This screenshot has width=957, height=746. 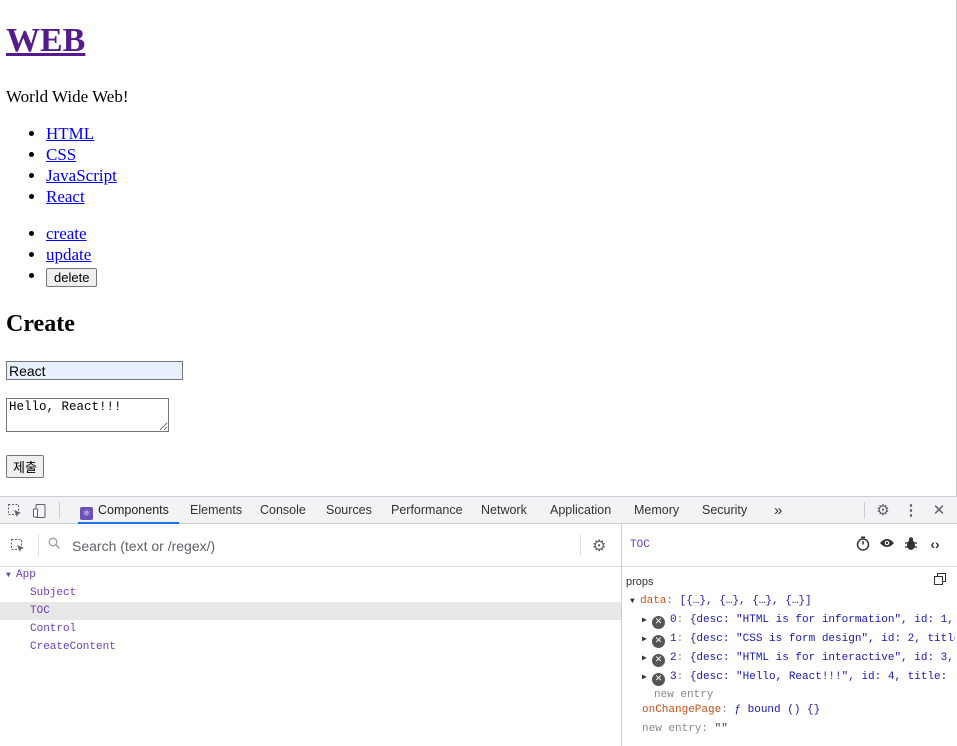 I want to click on more-tabs-button: », so click(x=778, y=510).